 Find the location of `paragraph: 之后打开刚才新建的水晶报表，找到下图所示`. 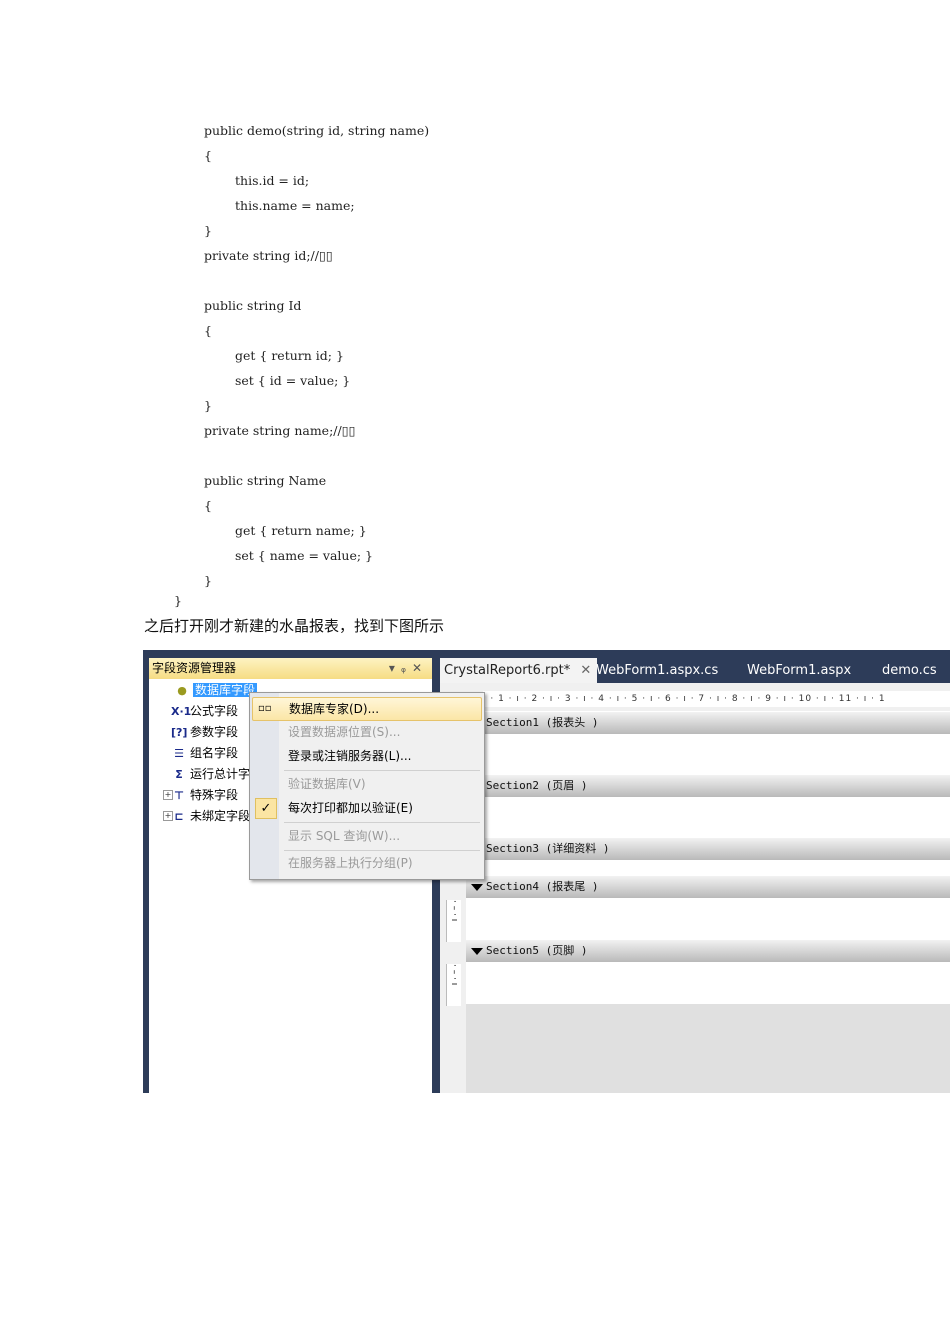

paragraph: 之后打开刚才新建的水晶报表，找到下图所示 is located at coordinates (294, 626).